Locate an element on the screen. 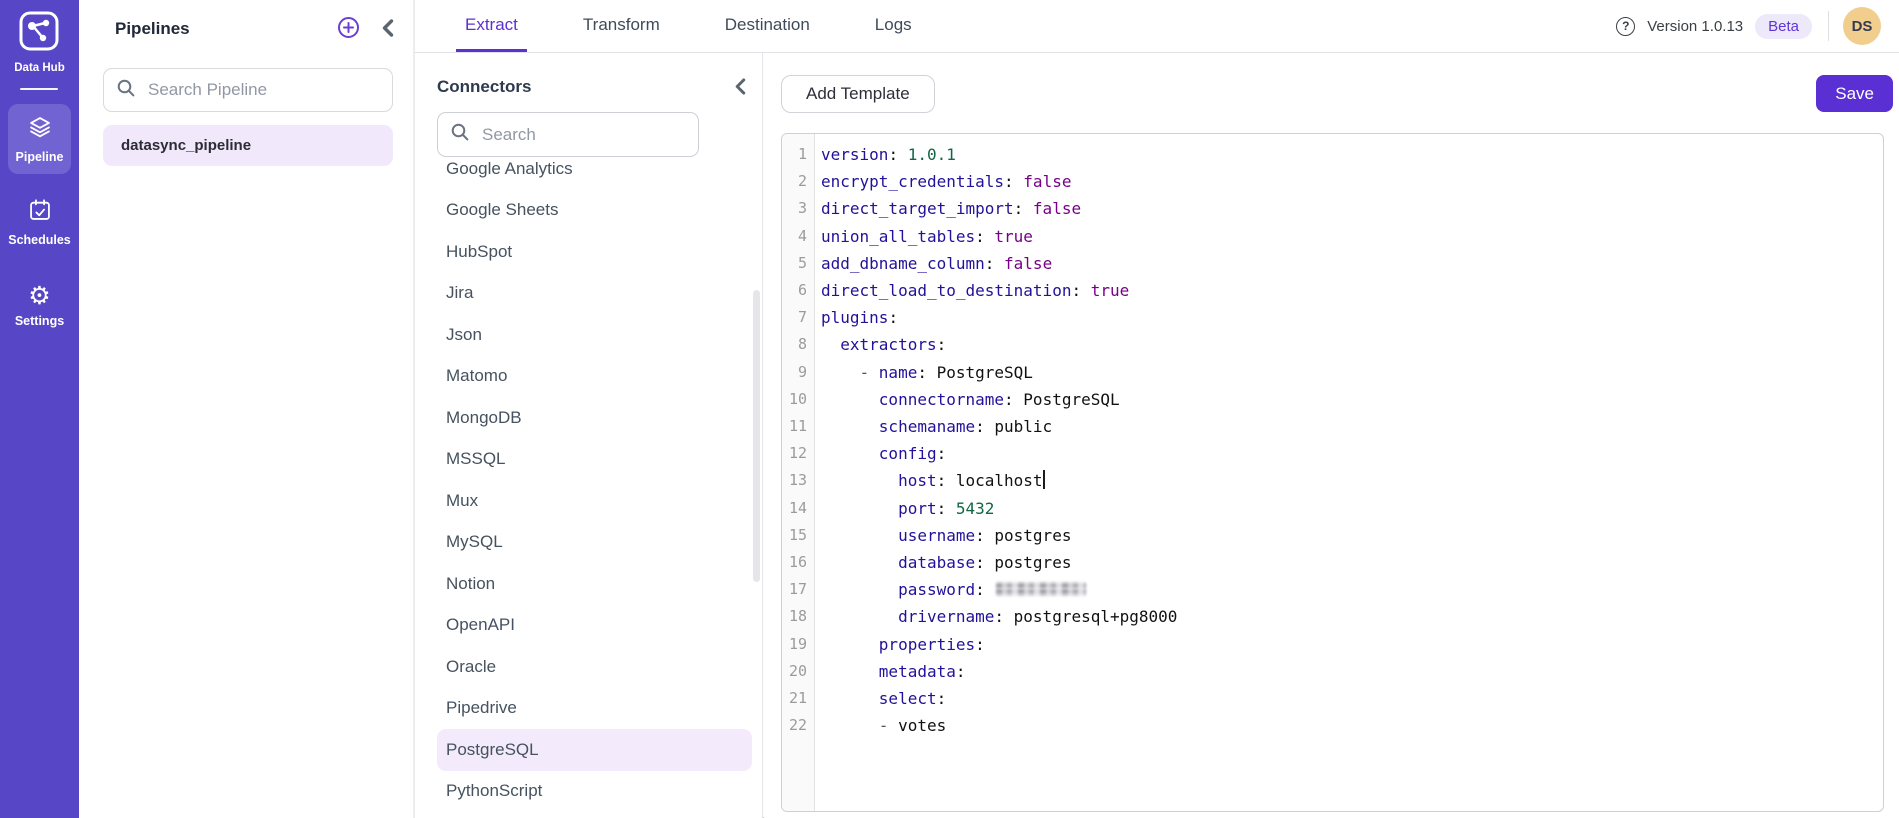 The width and height of the screenshot is (1899, 818). calendar-check-icon is located at coordinates (40, 212).